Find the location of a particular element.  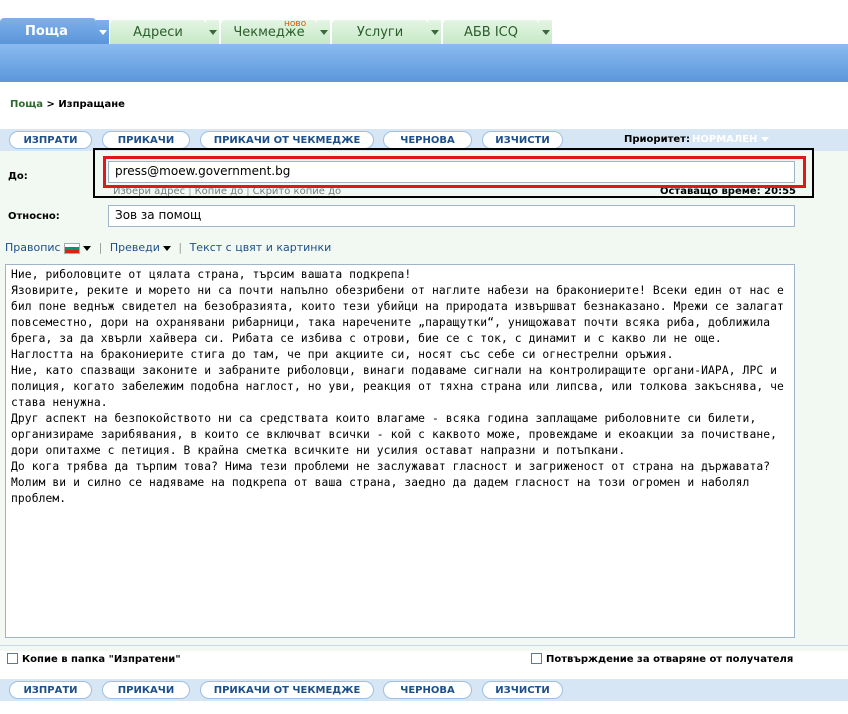

tab-mail-label: Поща is located at coordinates (46, 31).